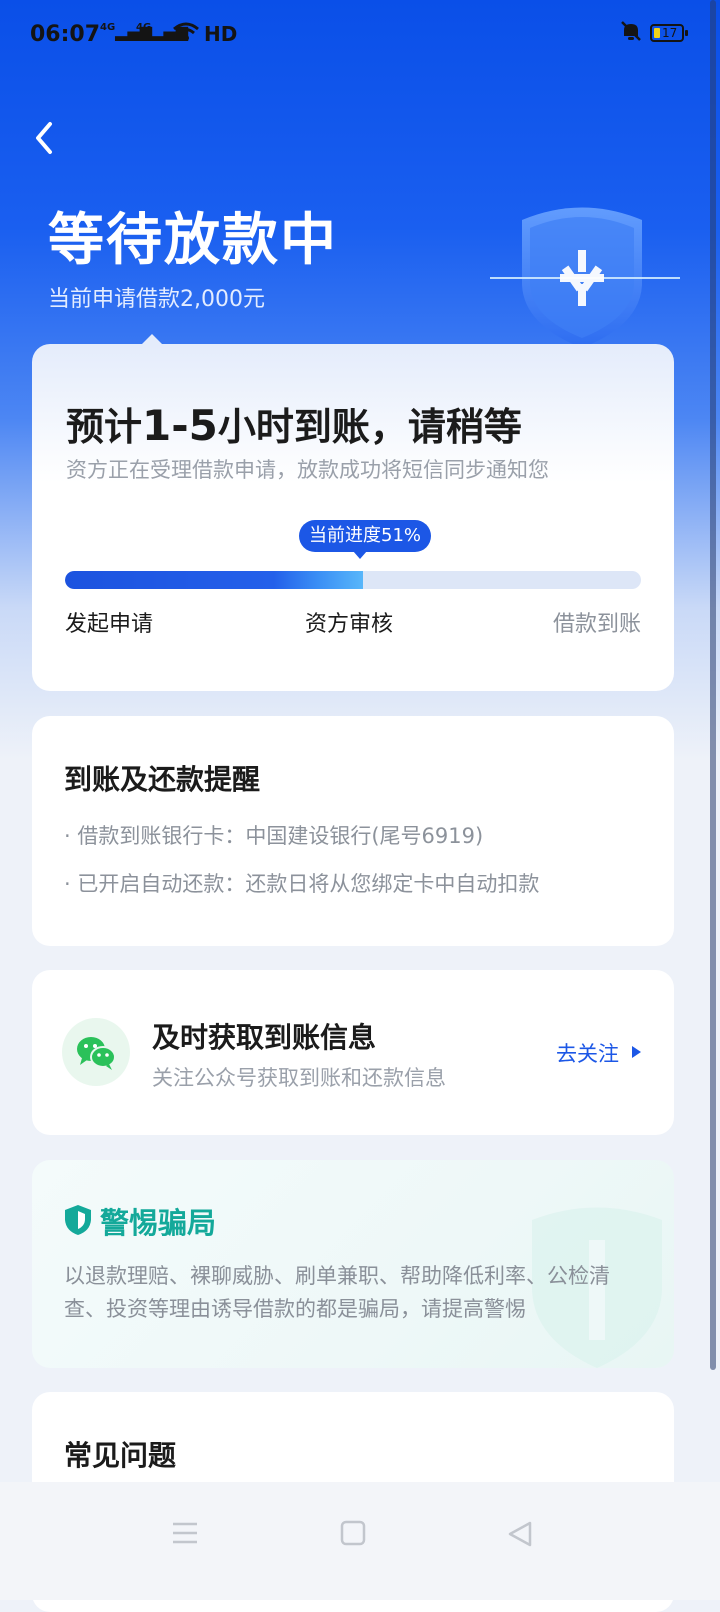  What do you see at coordinates (274, 836) in the screenshot?
I see `reminder-item-bank: · 借款到账银行卡：中国建设银行(尾号6919)` at bounding box center [274, 836].